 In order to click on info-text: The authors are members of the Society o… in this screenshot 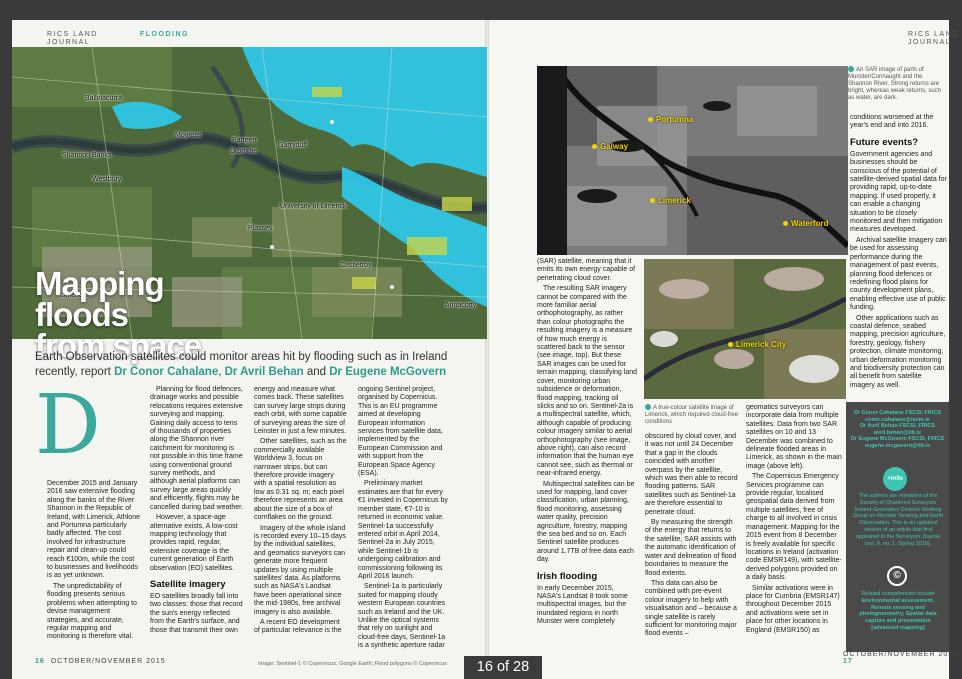, I will do `click(898, 520)`.